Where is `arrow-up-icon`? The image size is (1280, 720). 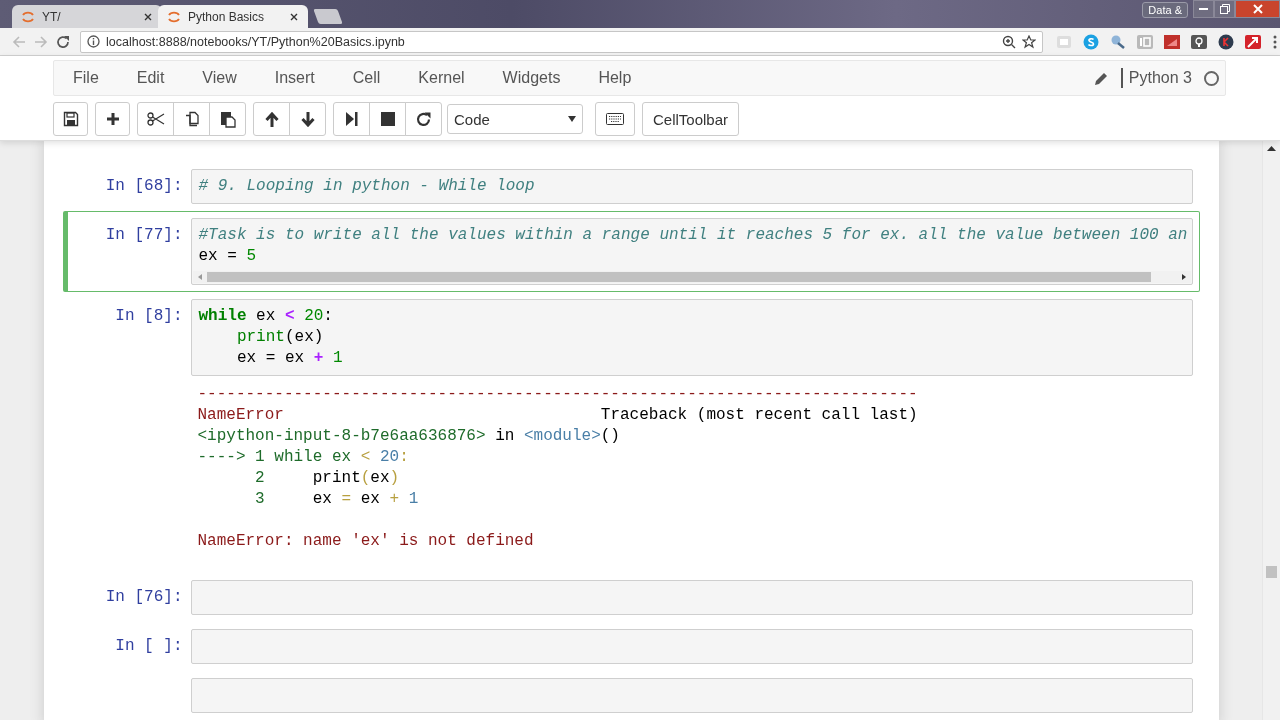 arrow-up-icon is located at coordinates (271, 119).